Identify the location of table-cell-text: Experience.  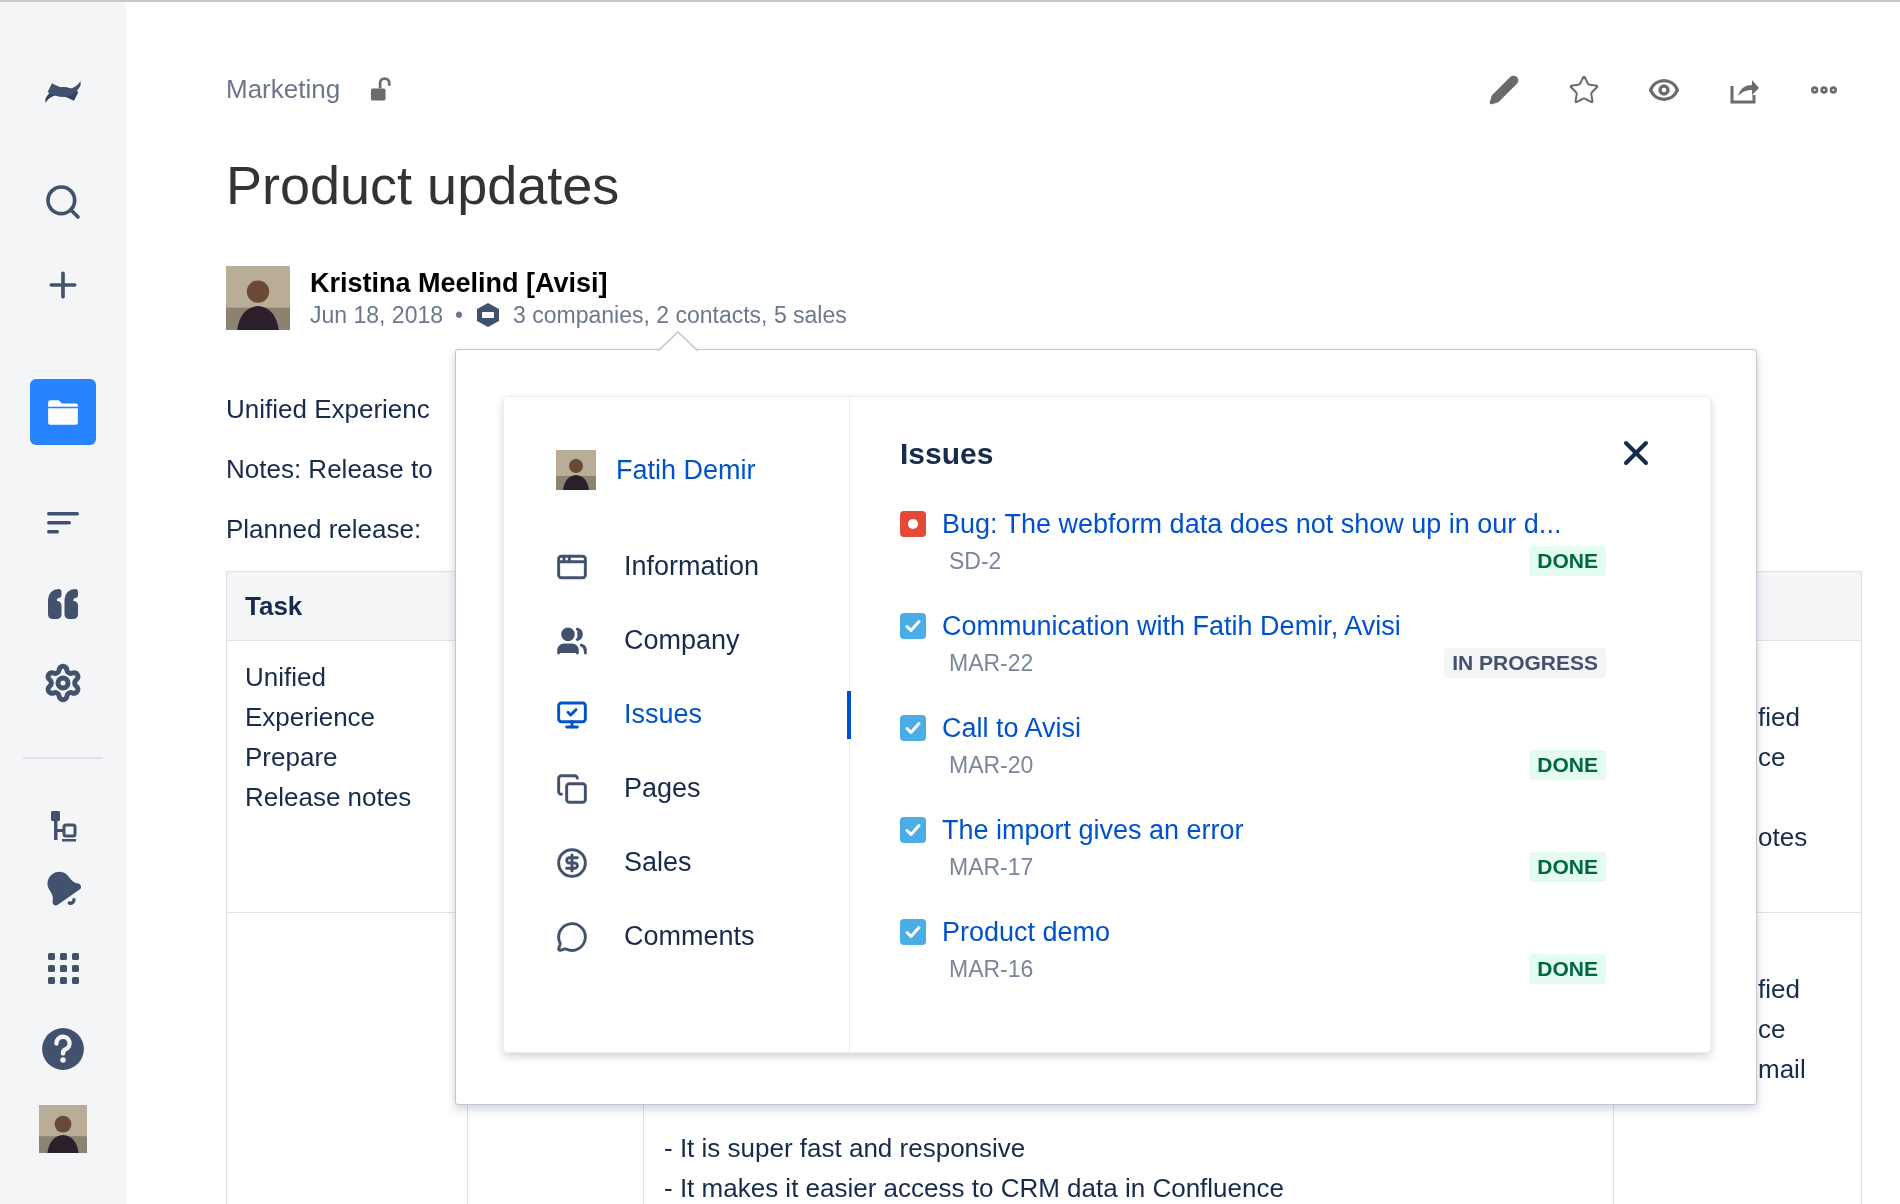
(311, 717).